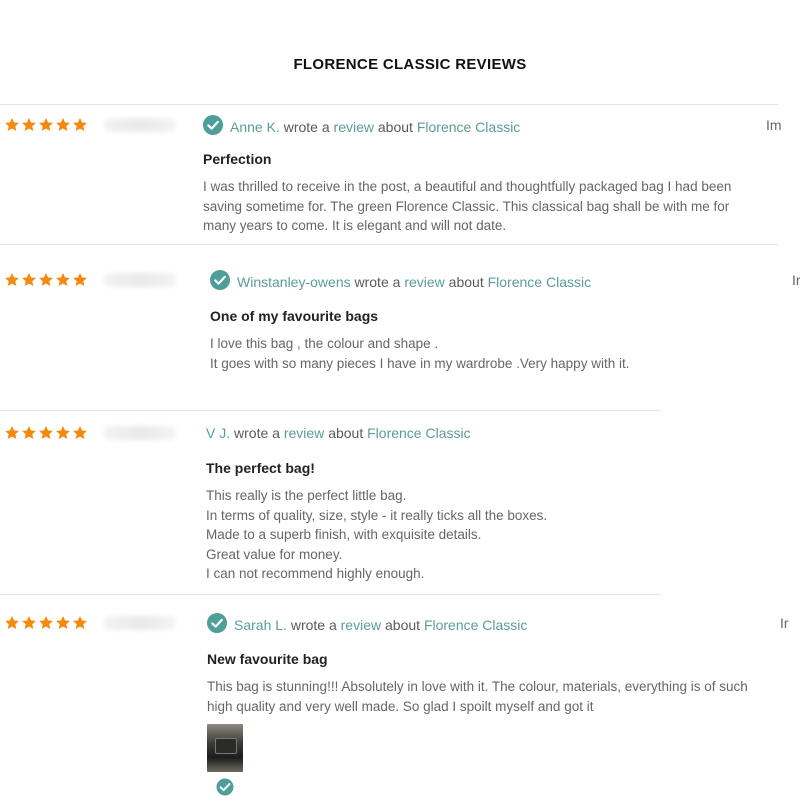  I want to click on review-title: New favourite bag, so click(267, 659).